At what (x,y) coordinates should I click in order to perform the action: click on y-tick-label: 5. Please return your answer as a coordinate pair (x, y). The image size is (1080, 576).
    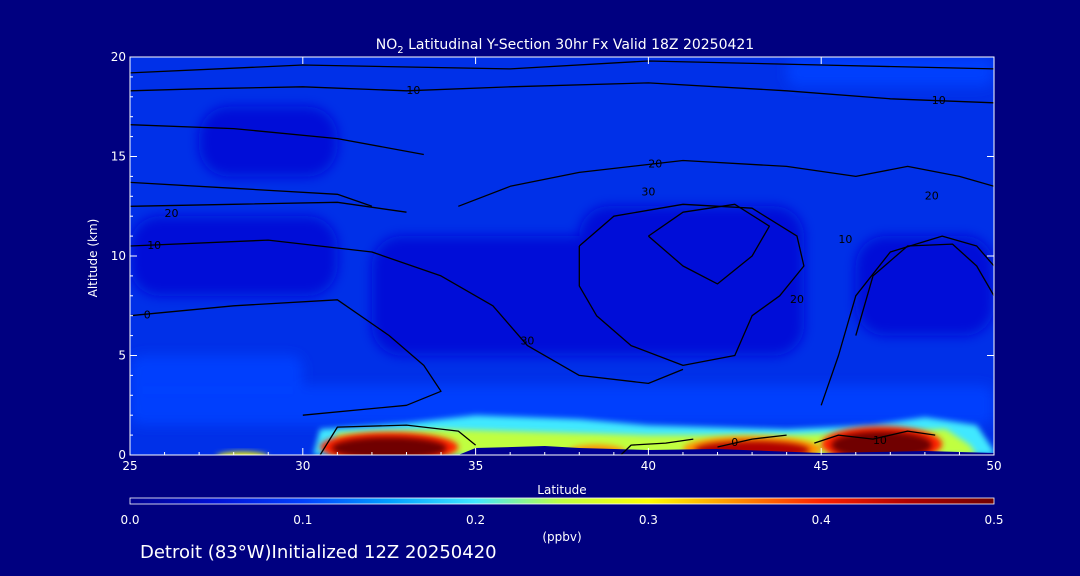
    Looking at the image, I should click on (122, 356).